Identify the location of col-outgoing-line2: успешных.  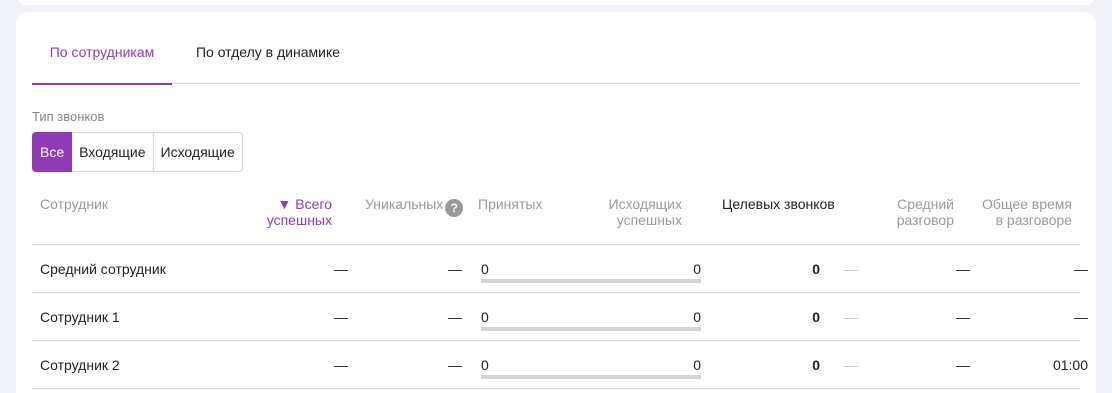
(649, 220).